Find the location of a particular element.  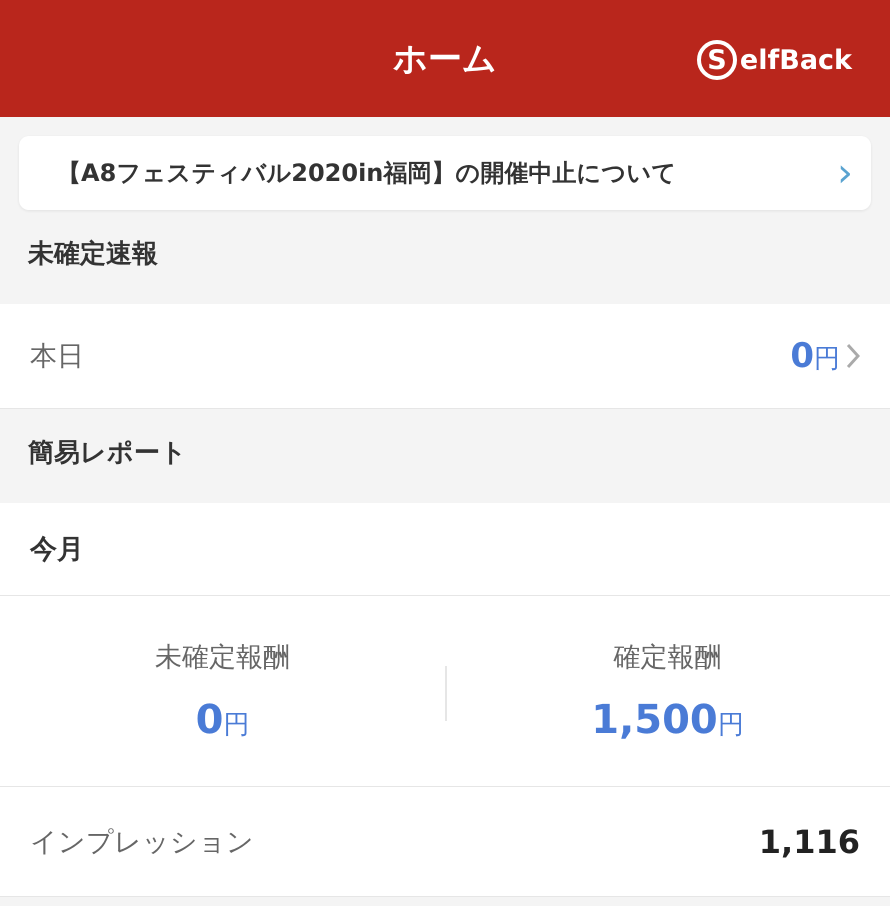

stat-value: 1,500円 is located at coordinates (667, 720).